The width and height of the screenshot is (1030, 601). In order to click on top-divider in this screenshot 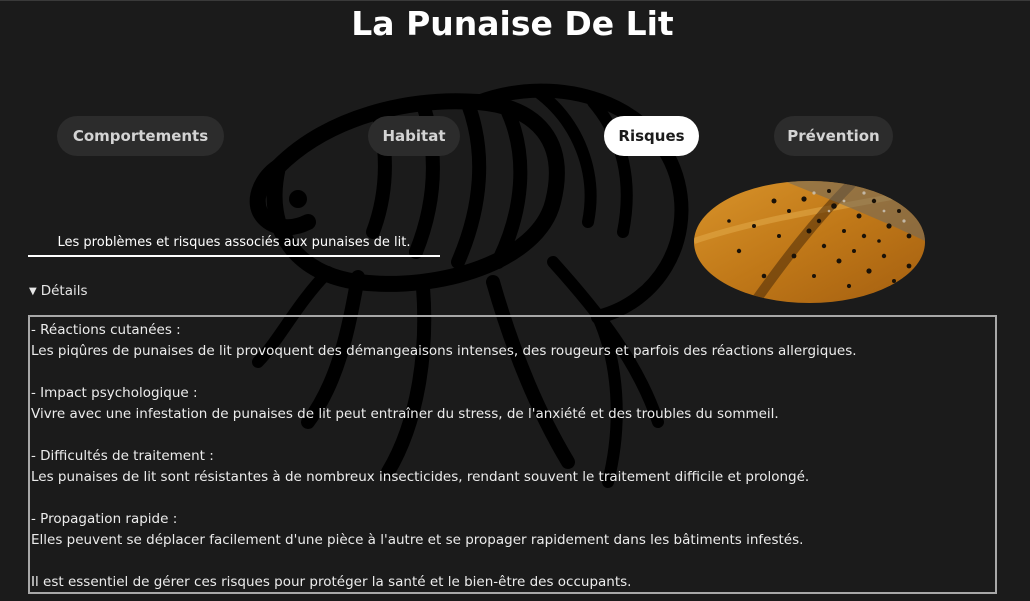, I will do `click(515, 0)`.